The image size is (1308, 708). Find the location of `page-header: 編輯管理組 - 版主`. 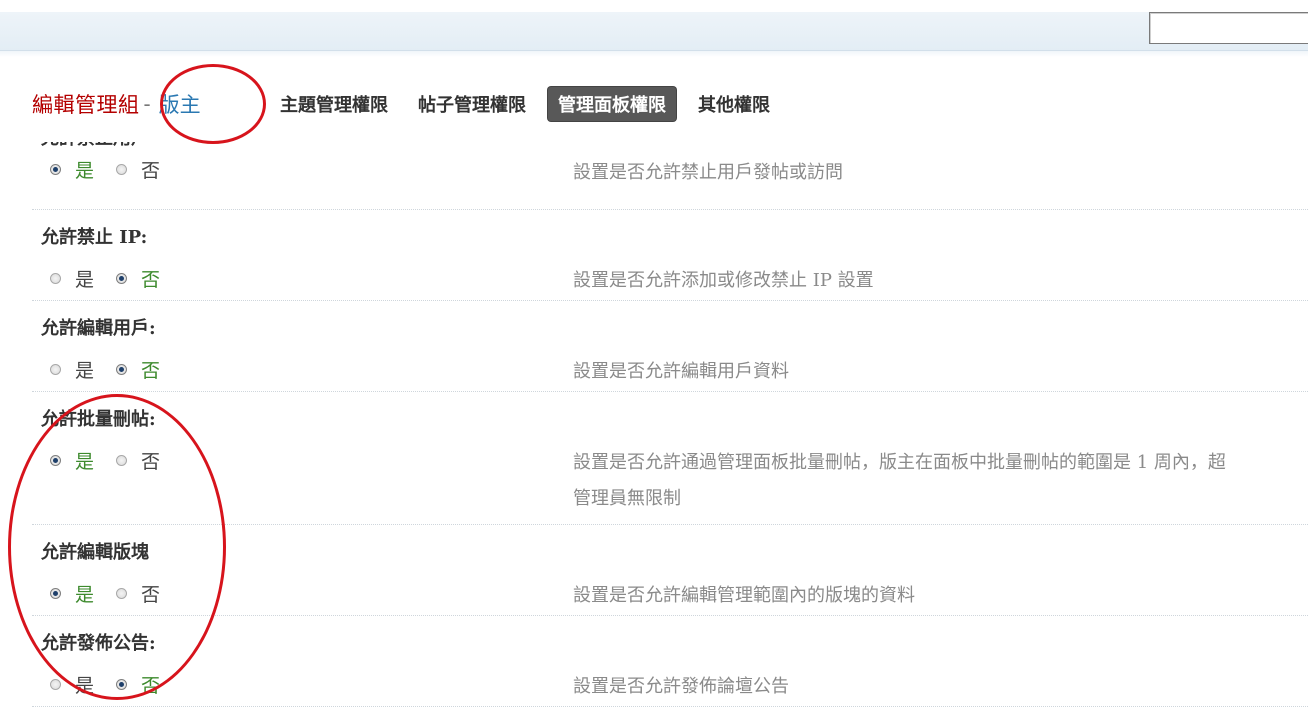

page-header: 編輯管理組 - 版主 is located at coordinates (116, 104).